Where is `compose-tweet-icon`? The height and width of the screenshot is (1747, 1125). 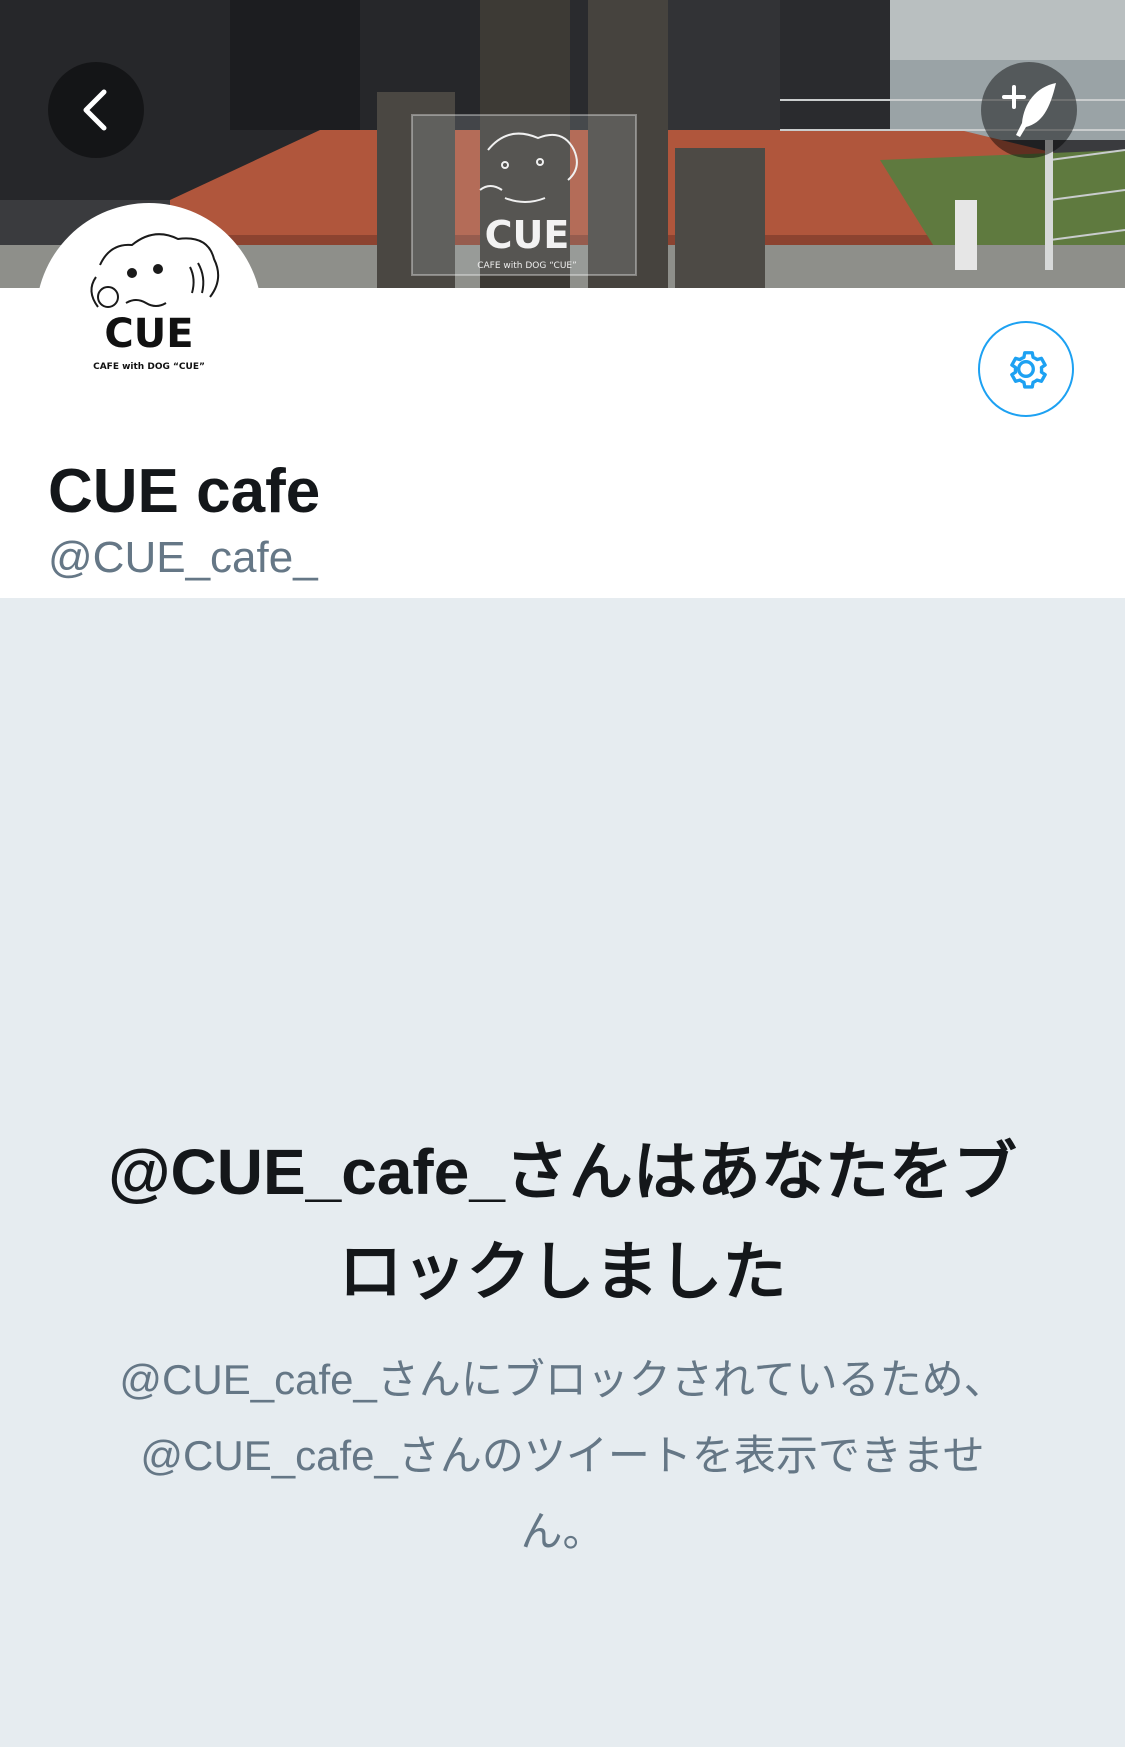 compose-tweet-icon is located at coordinates (1029, 110).